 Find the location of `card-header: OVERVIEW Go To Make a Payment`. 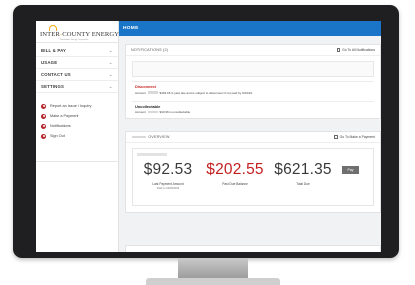

card-header: OVERVIEW Go To Make a Payment is located at coordinates (253, 137).